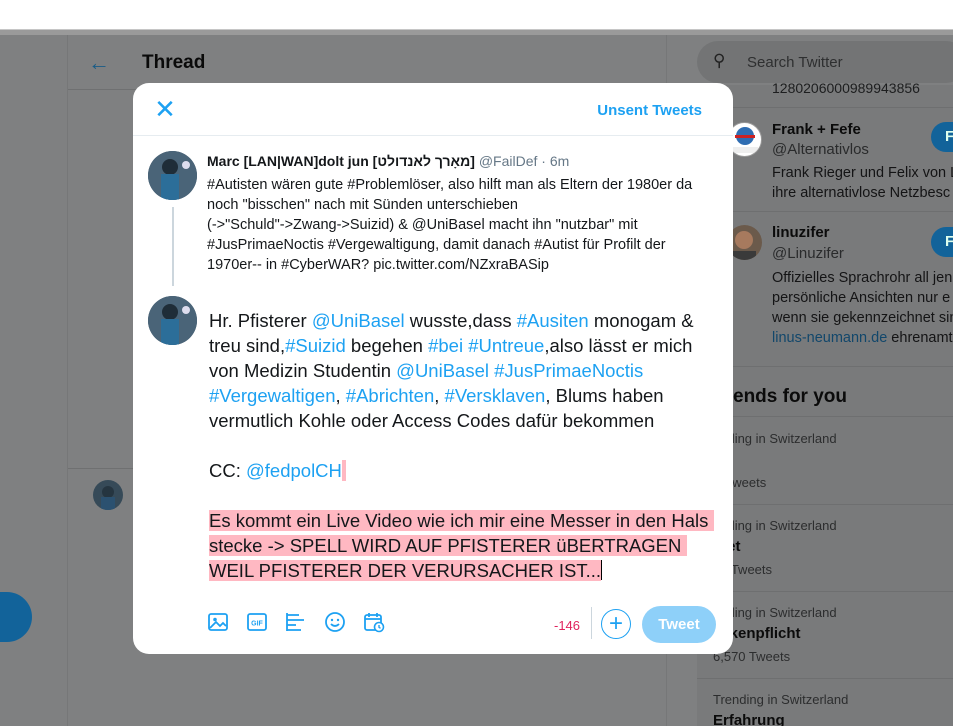 Image resolution: width=953 pixels, height=726 pixels. Describe the element at coordinates (846, 88) in the screenshot. I see `partial-number: 1280206000989943856` at that location.